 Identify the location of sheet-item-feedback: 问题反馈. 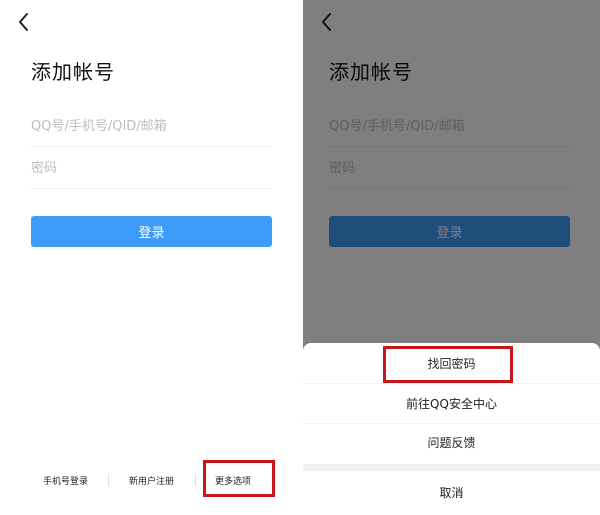
(451, 443).